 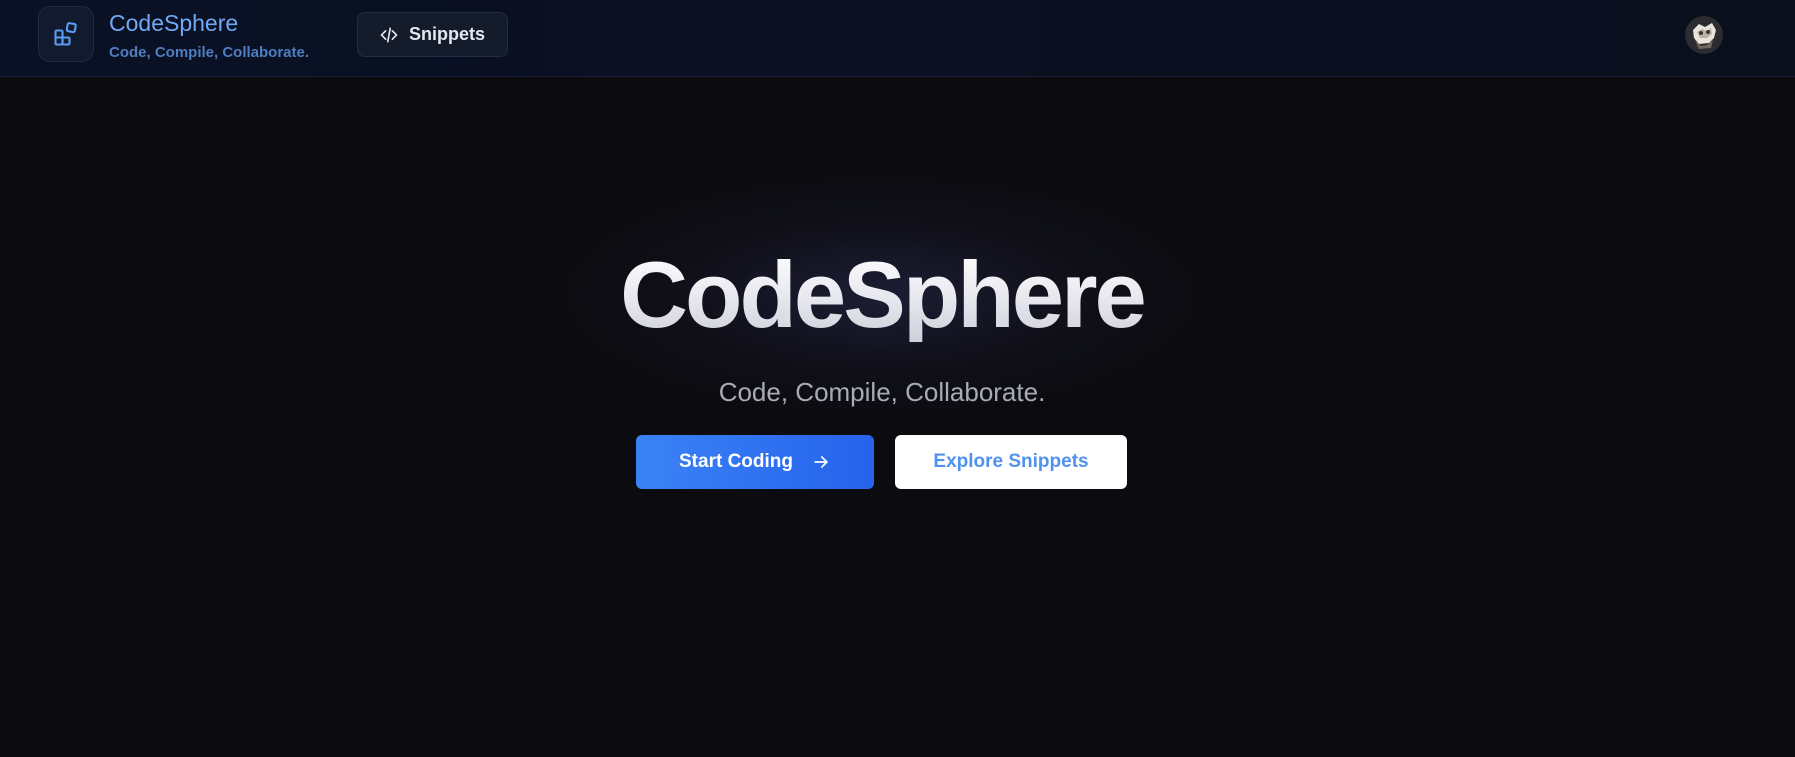 I want to click on avatar-image, so click(x=1704, y=35).